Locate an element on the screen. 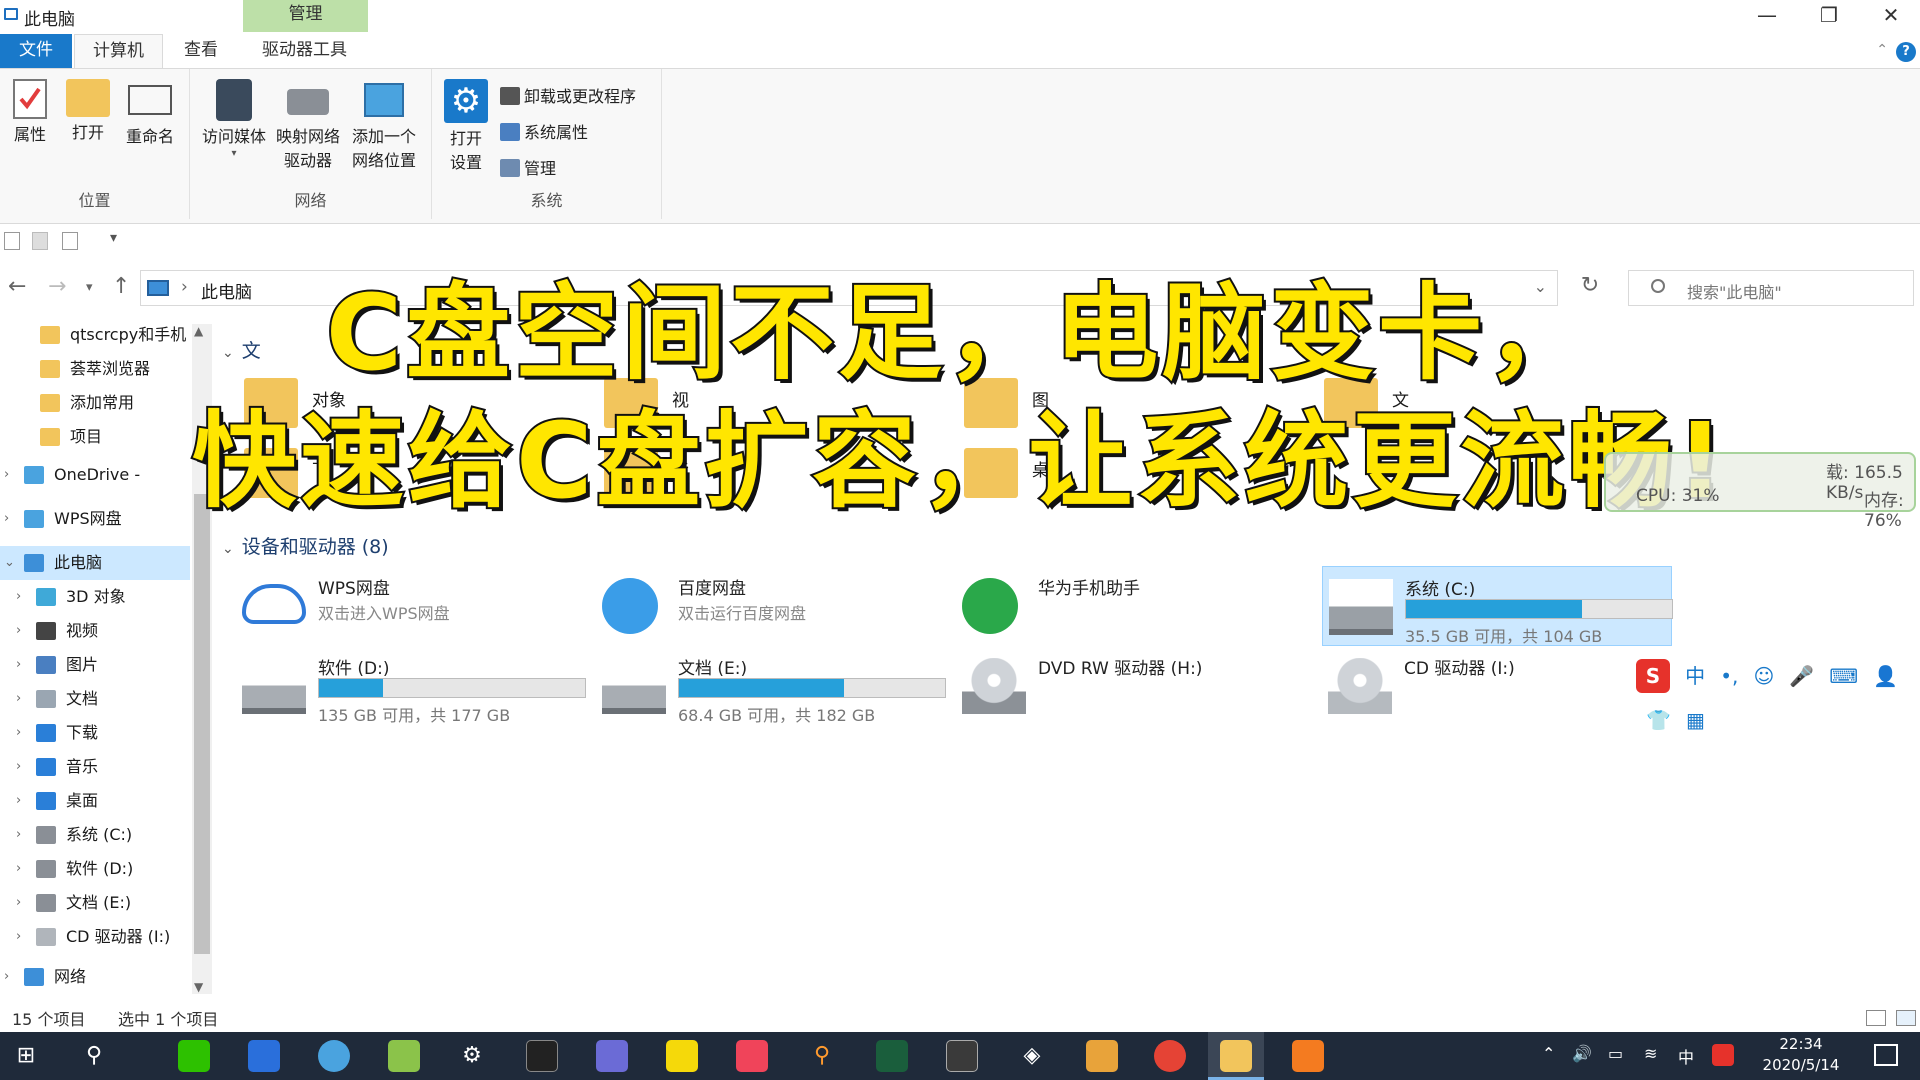 Image resolution: width=1920 pixels, height=1080 pixels. rename-button: 重命名 is located at coordinates (150, 114).